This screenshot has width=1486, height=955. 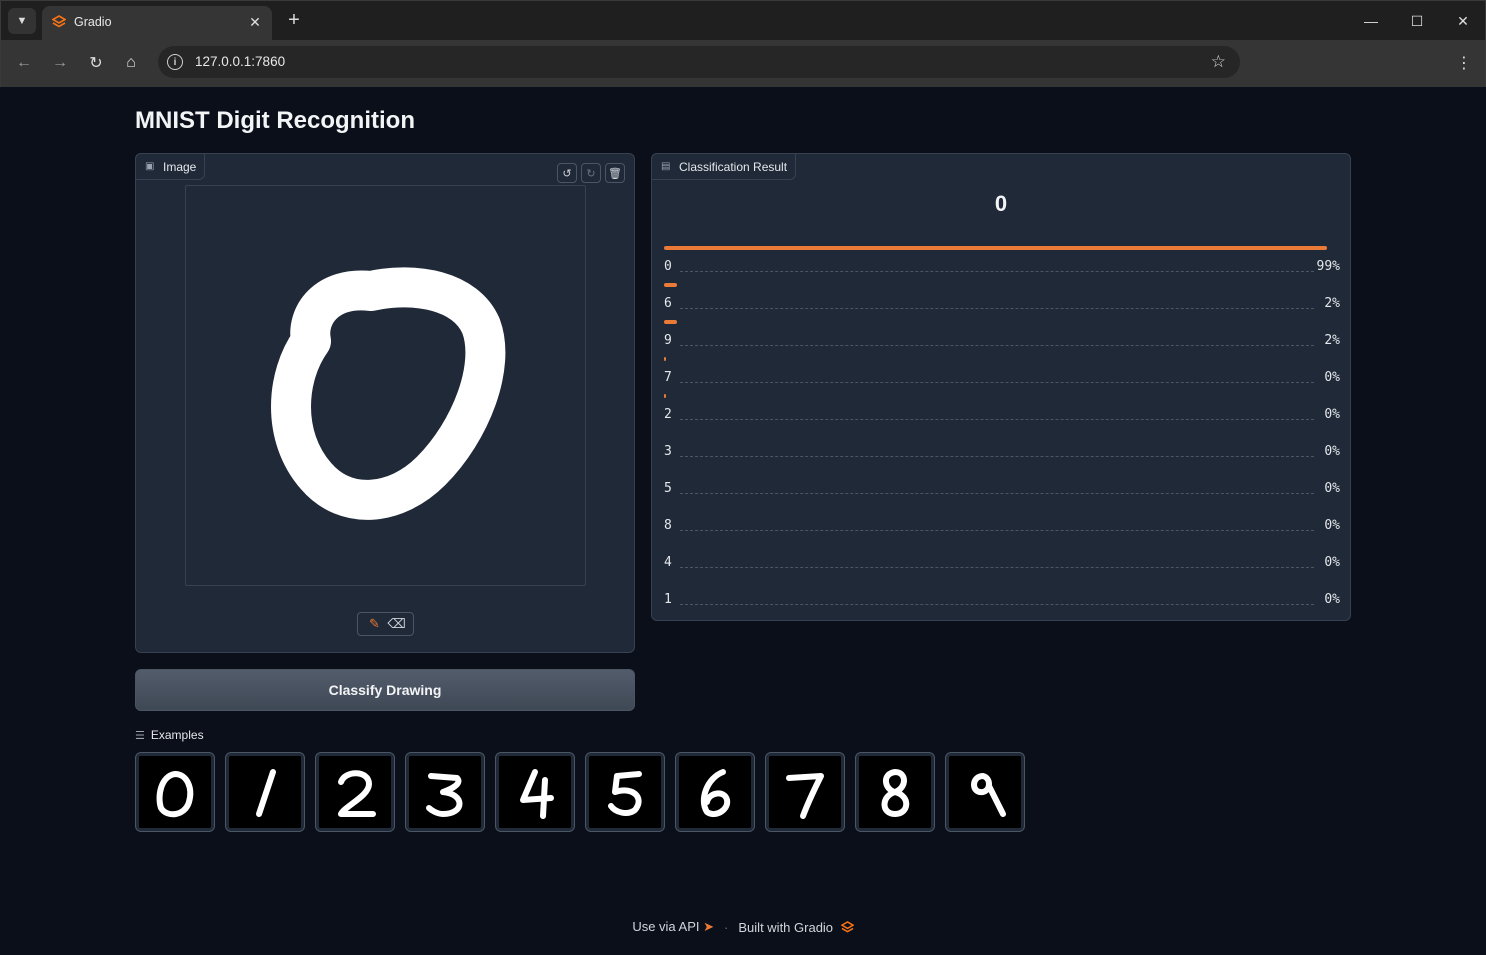 I want to click on confidence-row: 7 0%, so click(x=1002, y=375).